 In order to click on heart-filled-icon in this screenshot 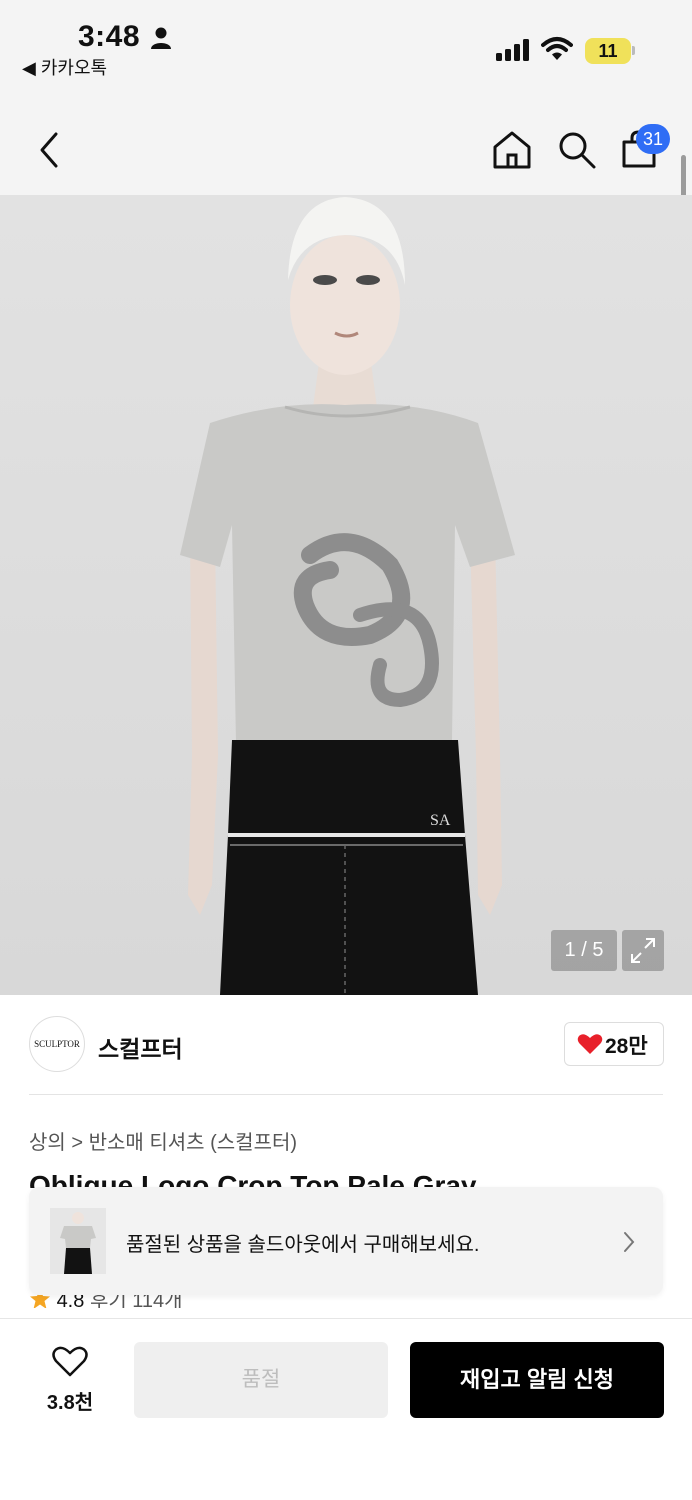, I will do `click(590, 1044)`.